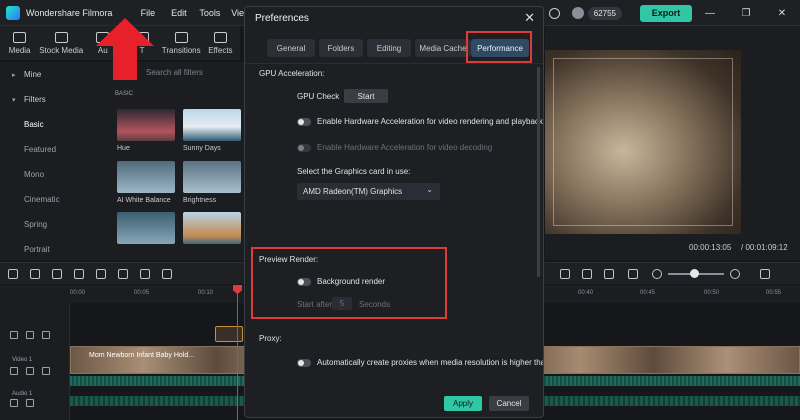  I want to click on app-name: Wondershare Filmora, so click(69, 12).